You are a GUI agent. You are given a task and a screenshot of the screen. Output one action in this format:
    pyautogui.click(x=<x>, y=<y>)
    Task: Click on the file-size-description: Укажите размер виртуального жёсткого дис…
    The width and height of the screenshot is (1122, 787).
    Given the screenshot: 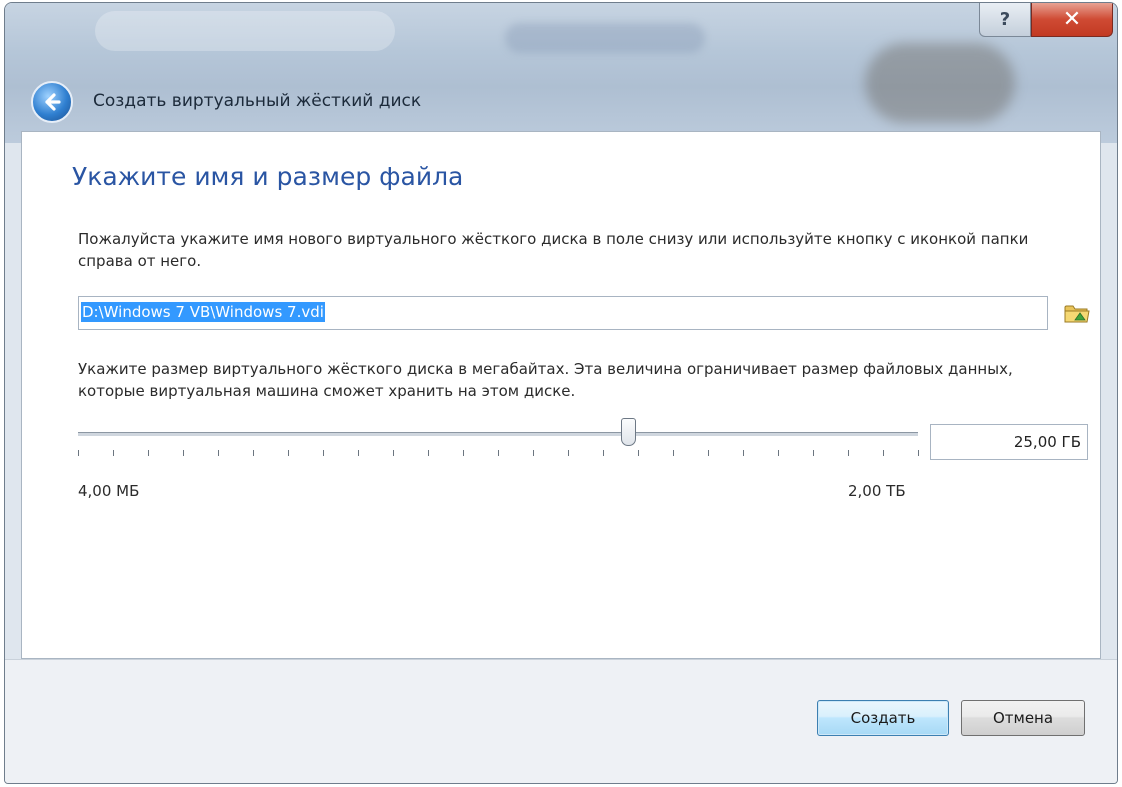 What is the action you would take?
    pyautogui.click(x=545, y=380)
    